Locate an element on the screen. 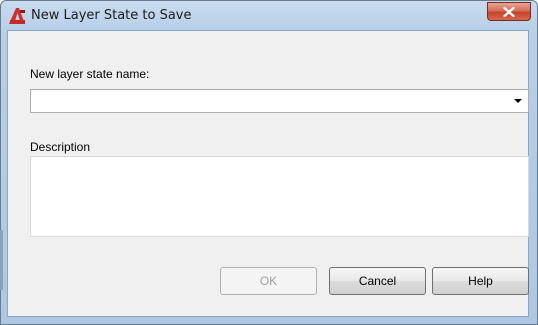 The width and height of the screenshot is (538, 325). chevron-down-icon is located at coordinates (518, 101).